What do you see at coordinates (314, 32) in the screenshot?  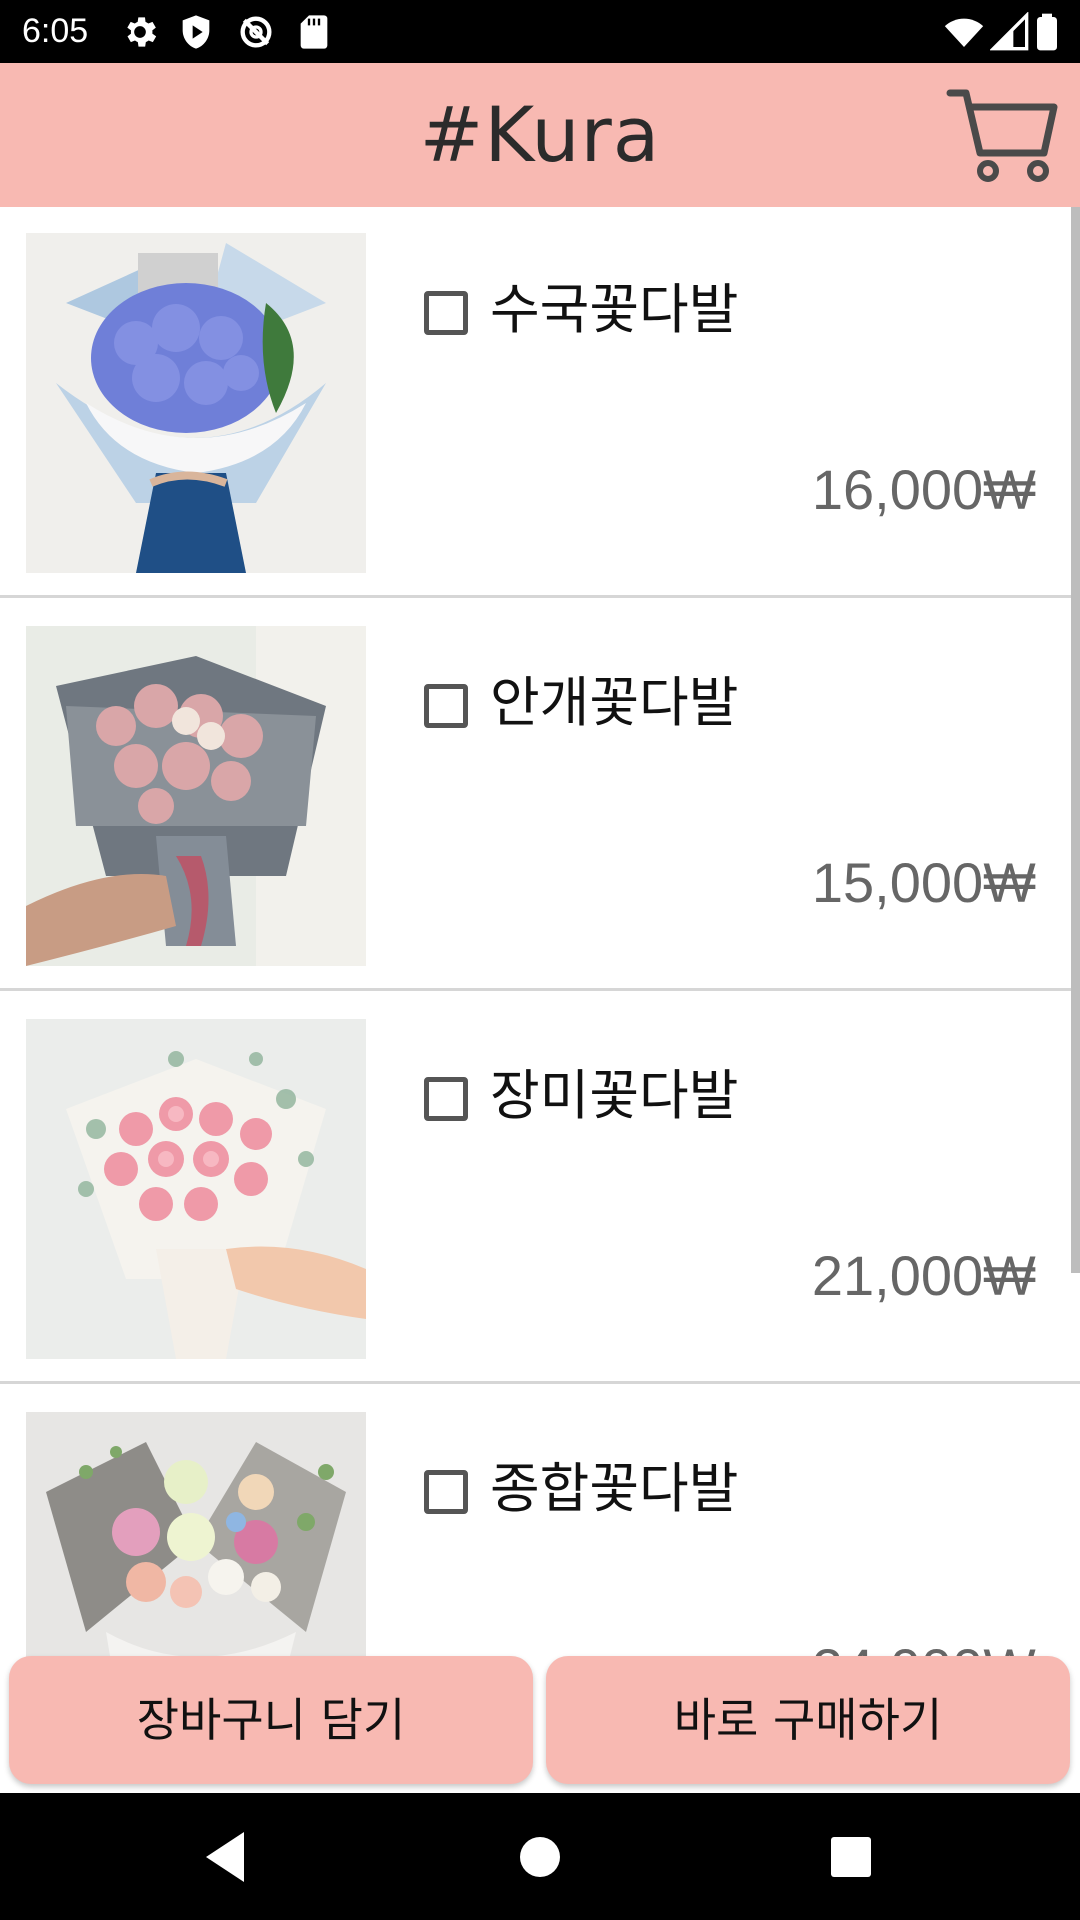 I see `sd-card-icon` at bounding box center [314, 32].